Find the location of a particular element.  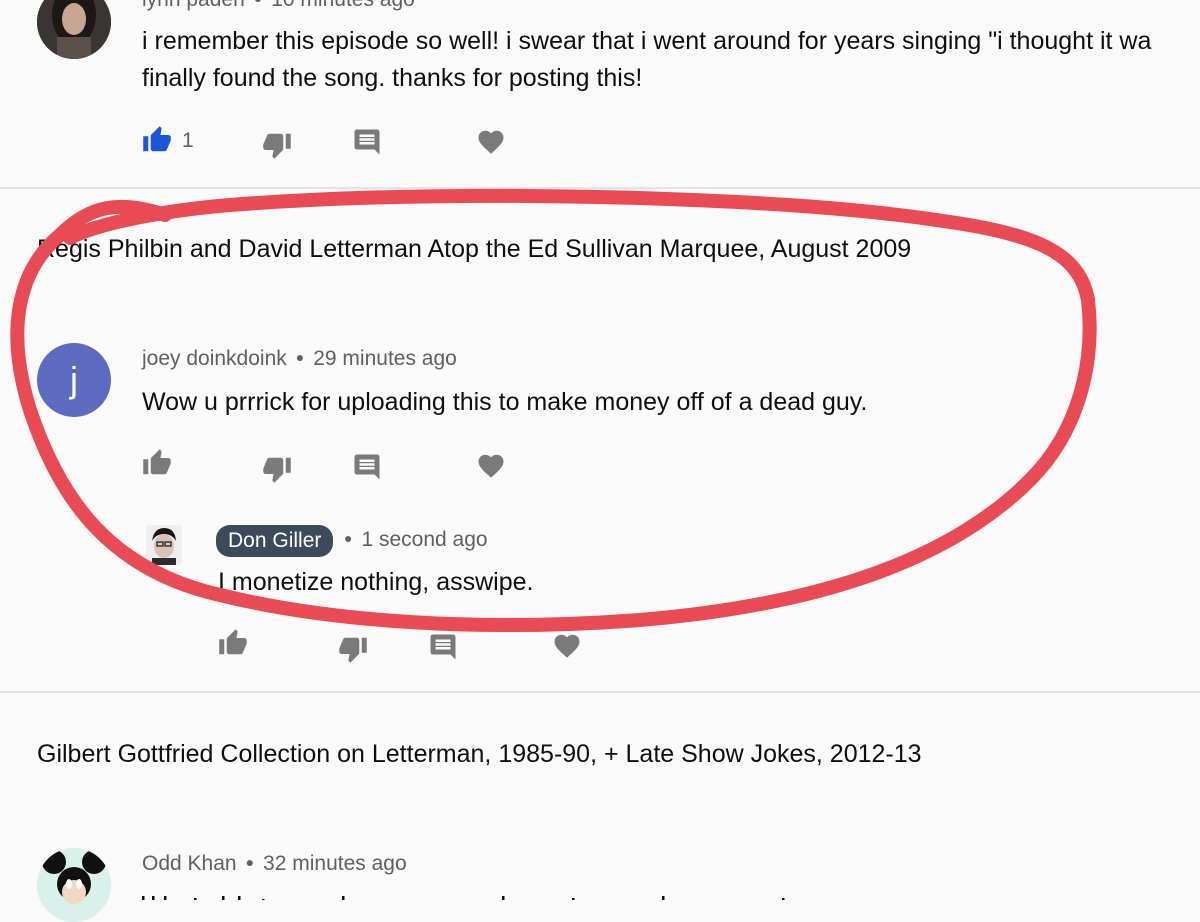

avatar-letter: j is located at coordinates (74, 379).